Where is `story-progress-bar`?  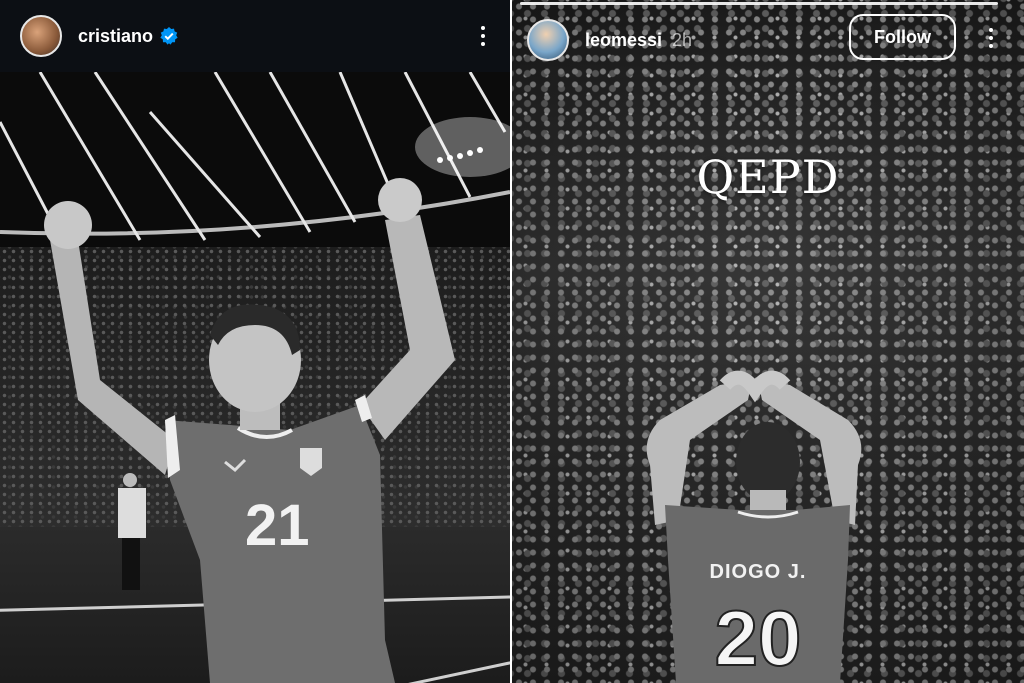
story-progress-bar is located at coordinates (759, 3).